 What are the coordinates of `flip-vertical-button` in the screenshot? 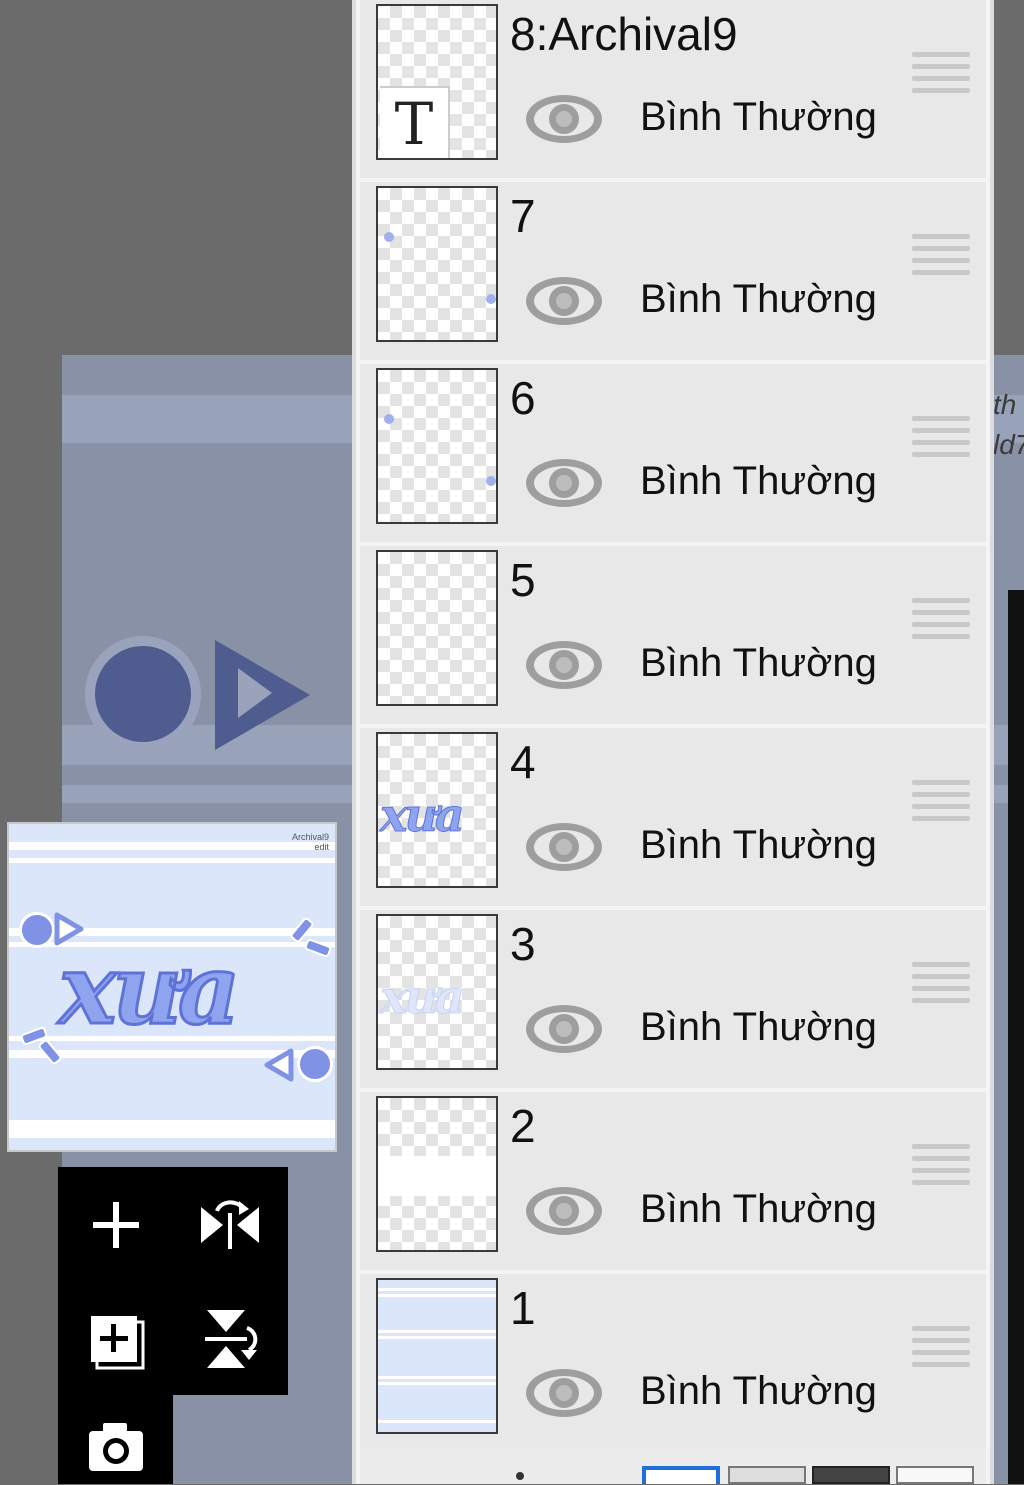 It's located at (230, 1339).